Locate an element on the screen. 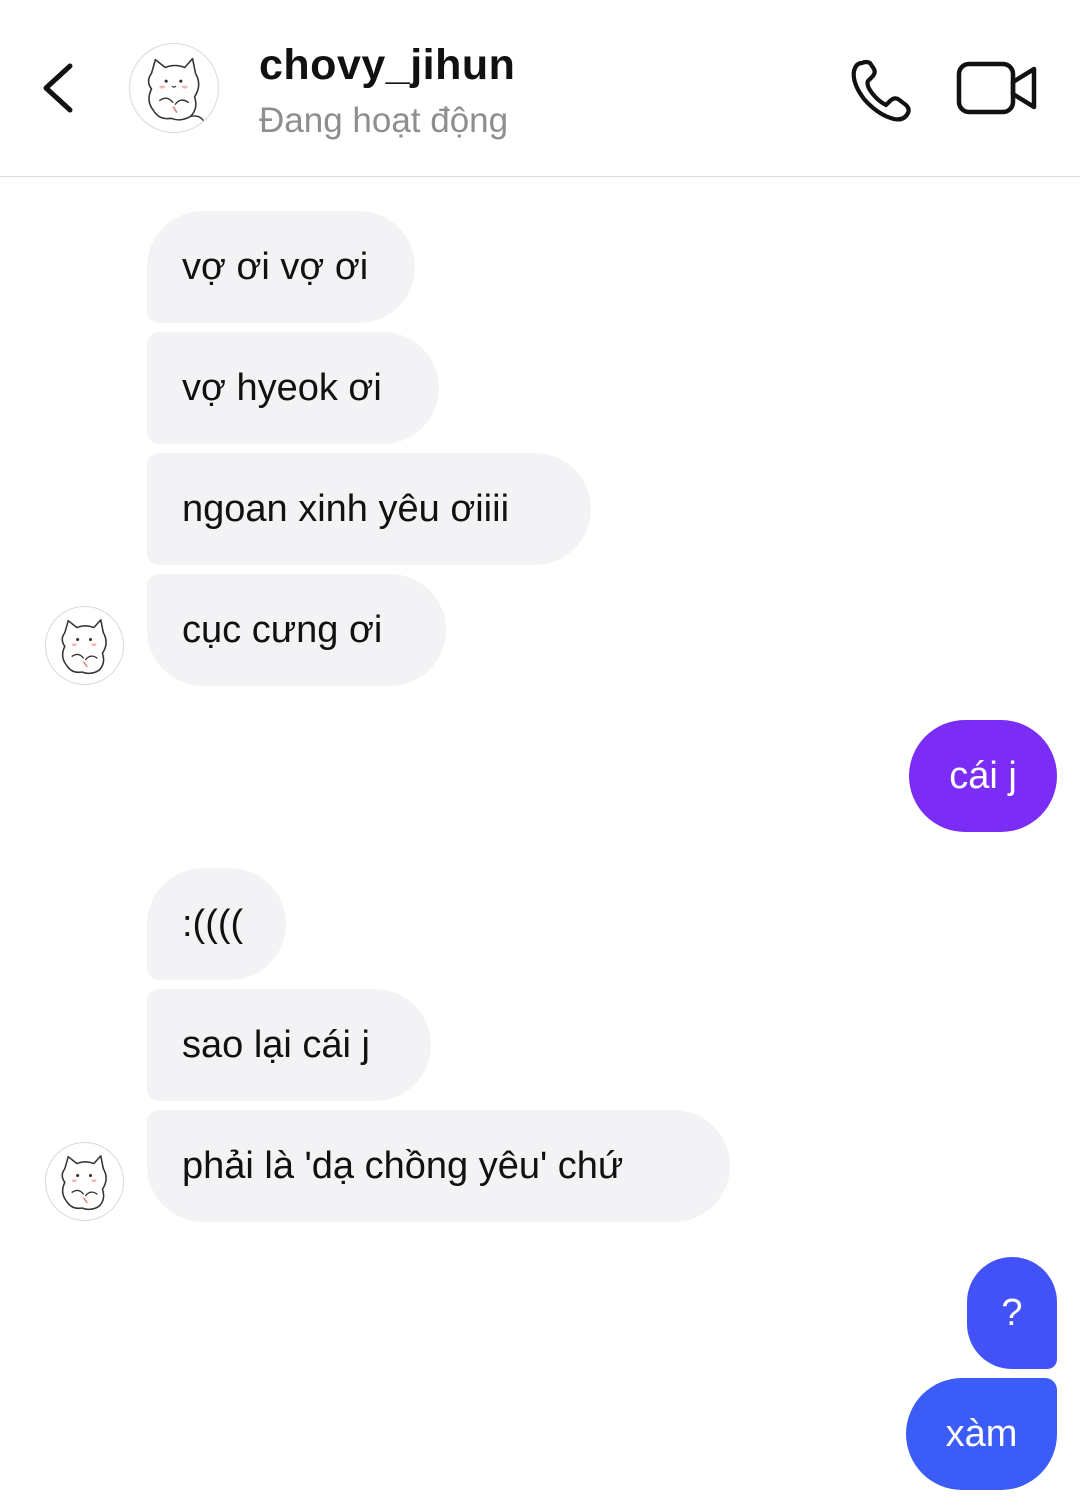 This screenshot has height=1502, width=1080. active-status: Đang hoạt động is located at coordinates (384, 120).